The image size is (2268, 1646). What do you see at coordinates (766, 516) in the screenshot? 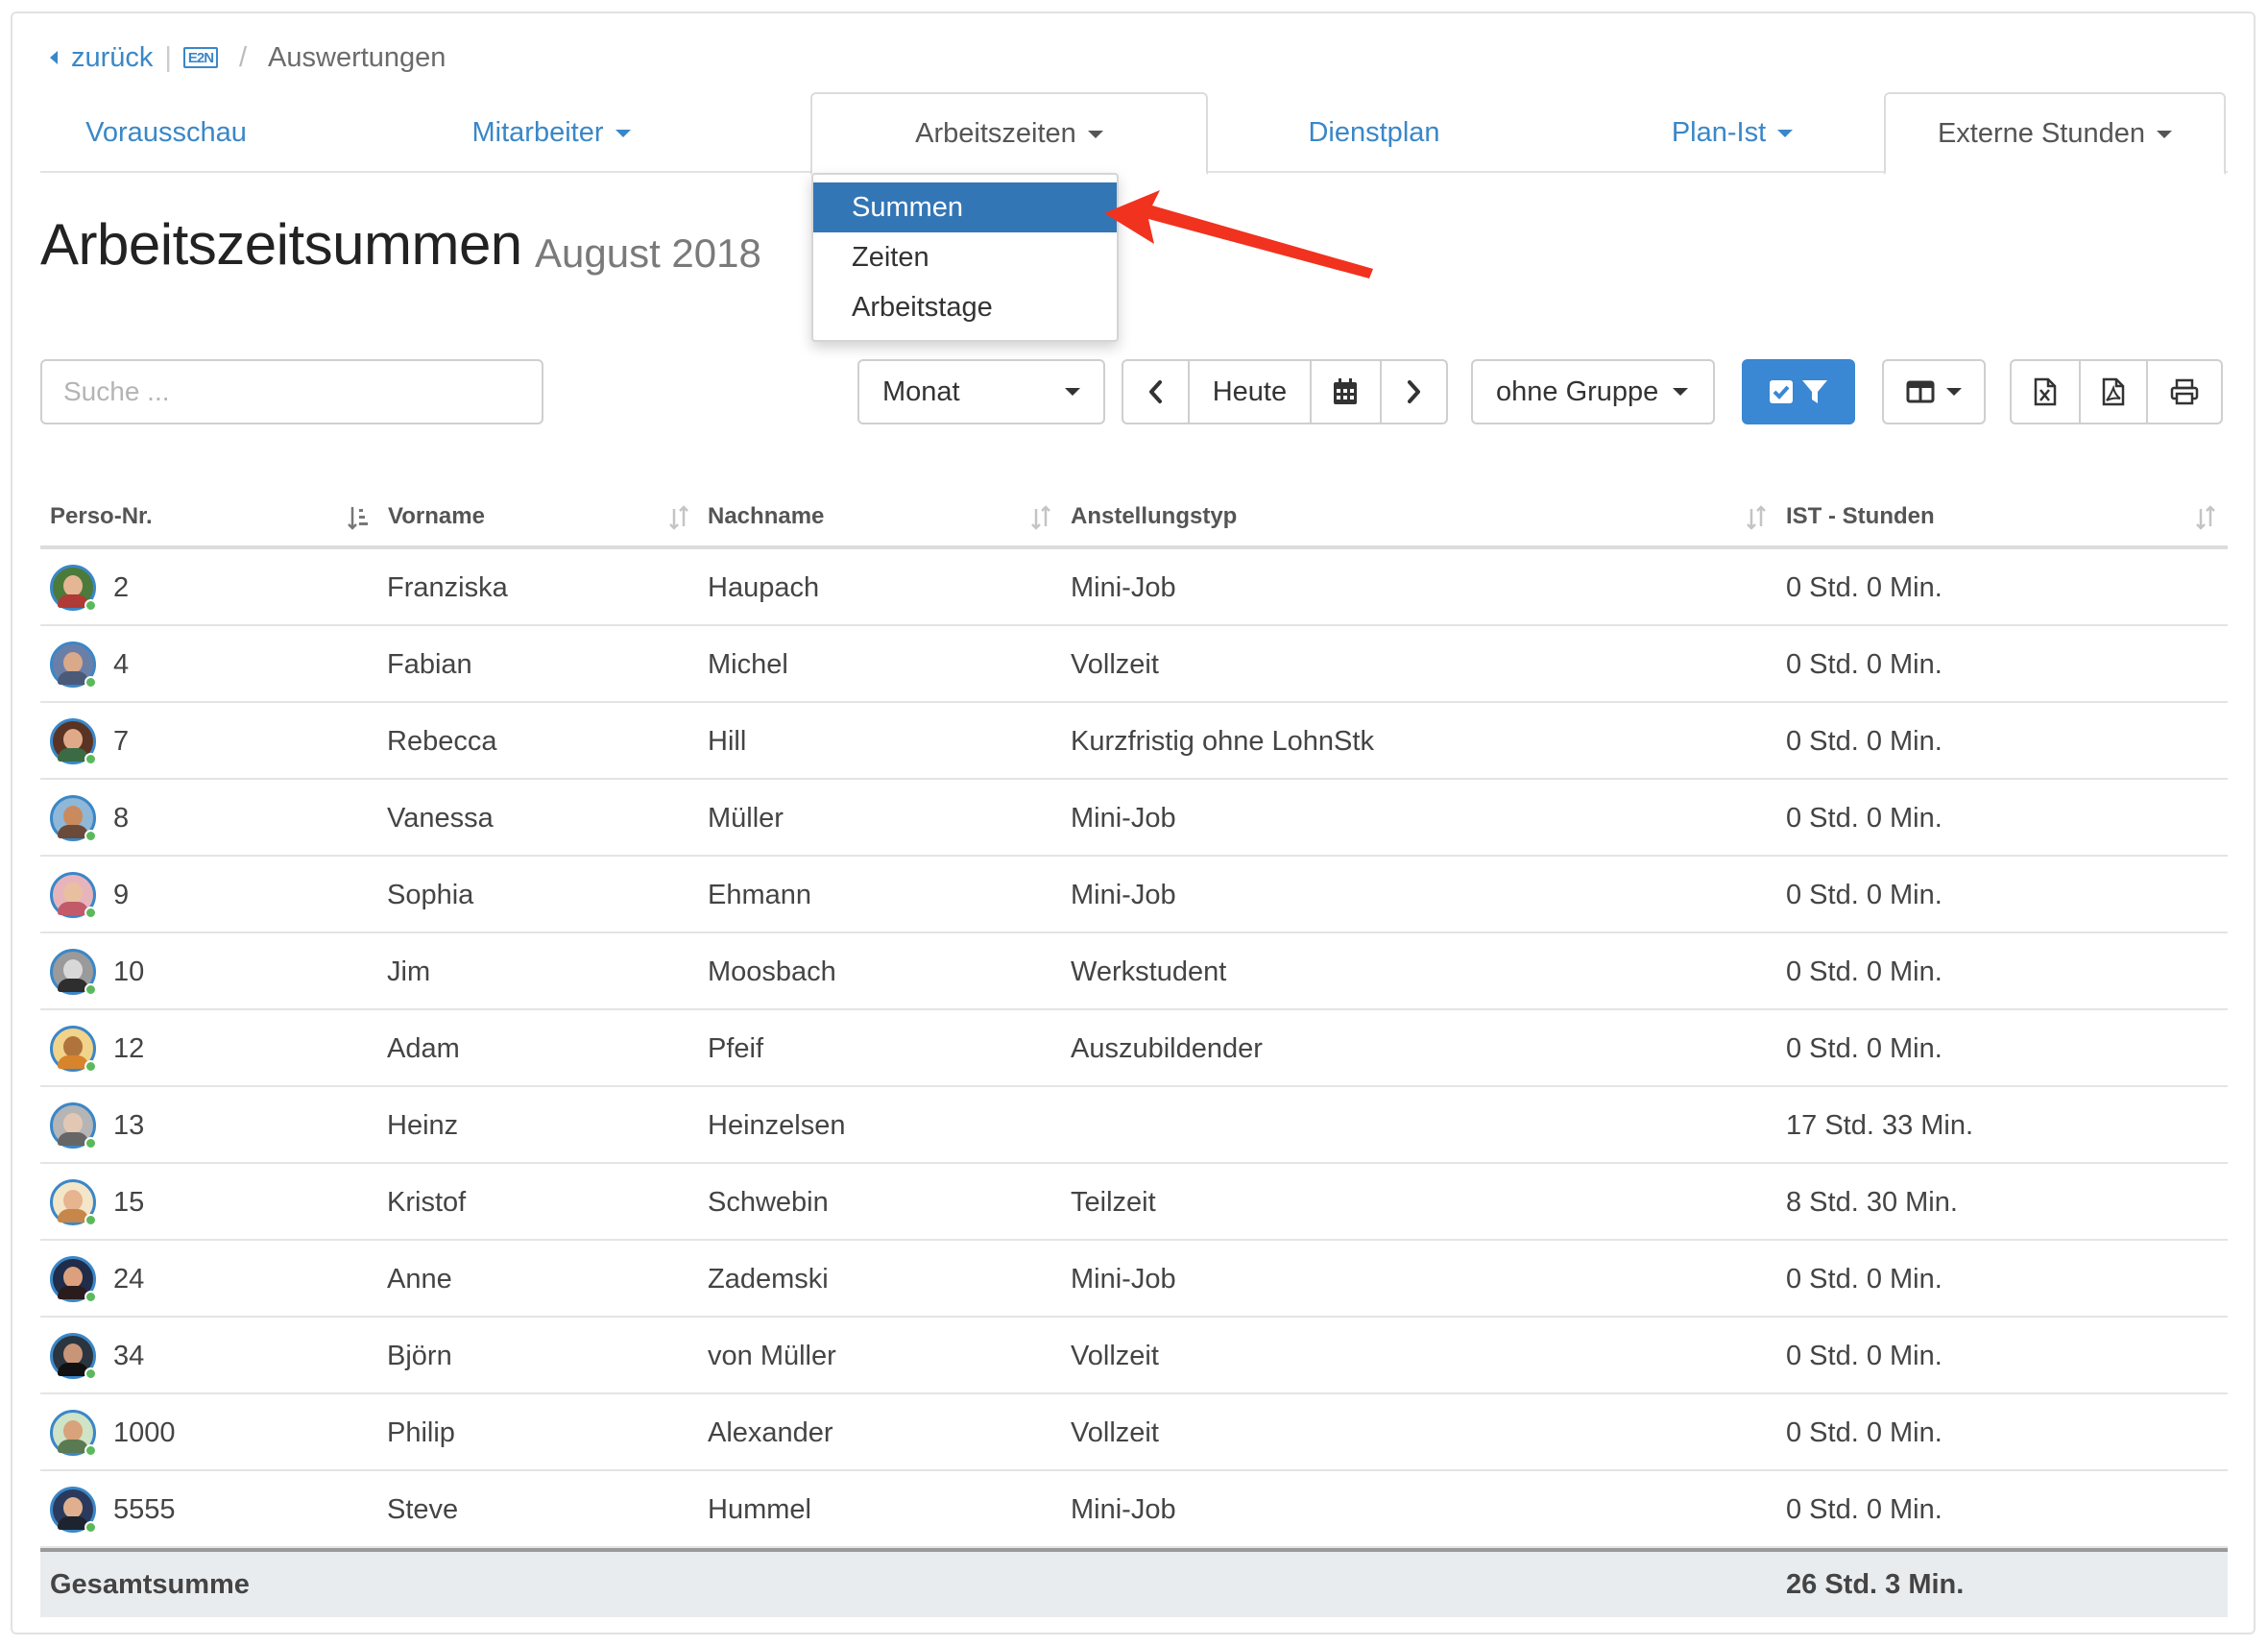
I see `column-header-nachname: Nachname` at bounding box center [766, 516].